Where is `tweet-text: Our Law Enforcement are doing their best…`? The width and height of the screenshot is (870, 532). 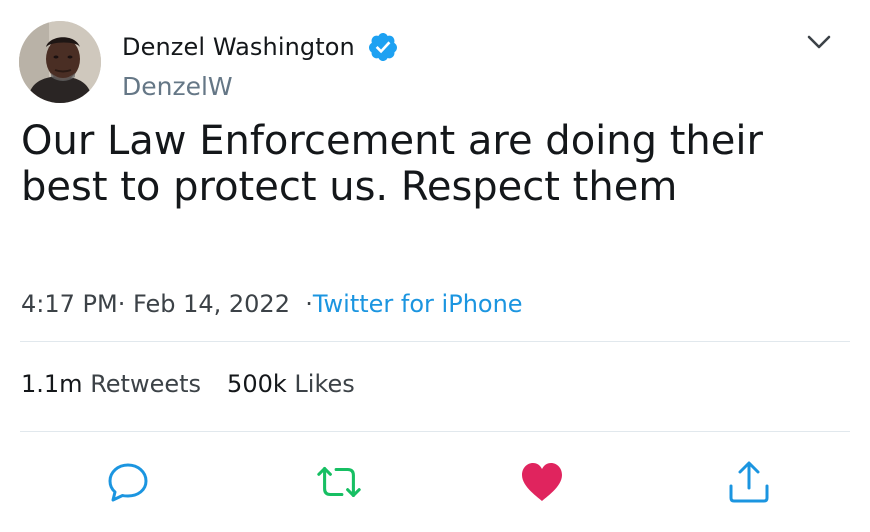
tweet-text: Our Law Enforcement are doing their best… is located at coordinates (392, 164).